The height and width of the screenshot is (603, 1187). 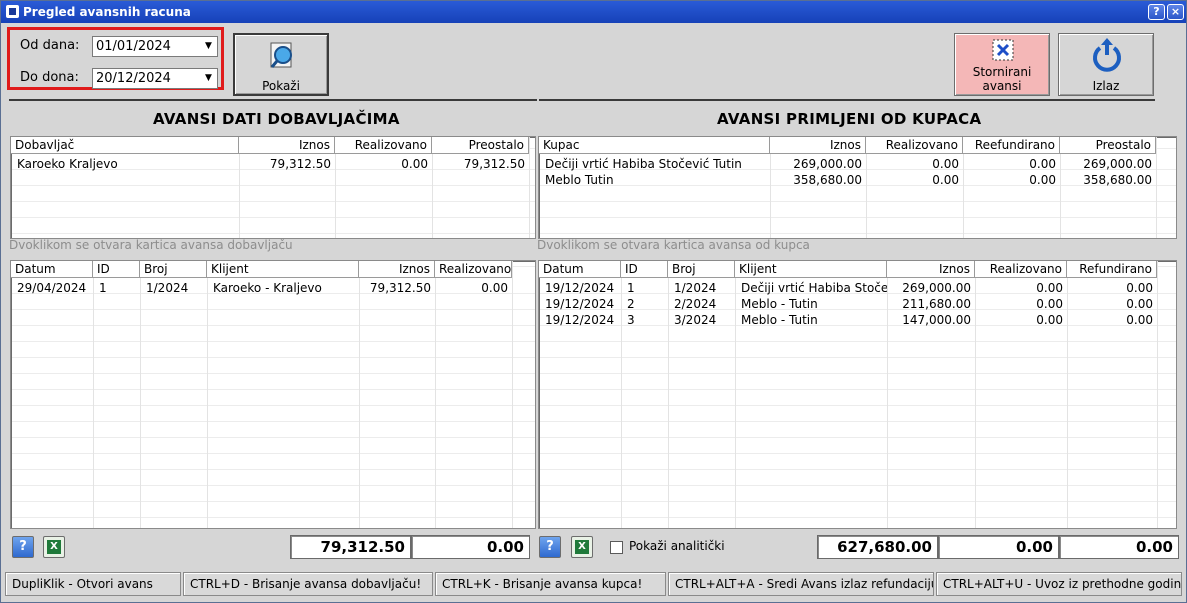 I want to click on excel-export-button-right: X, so click(x=582, y=547).